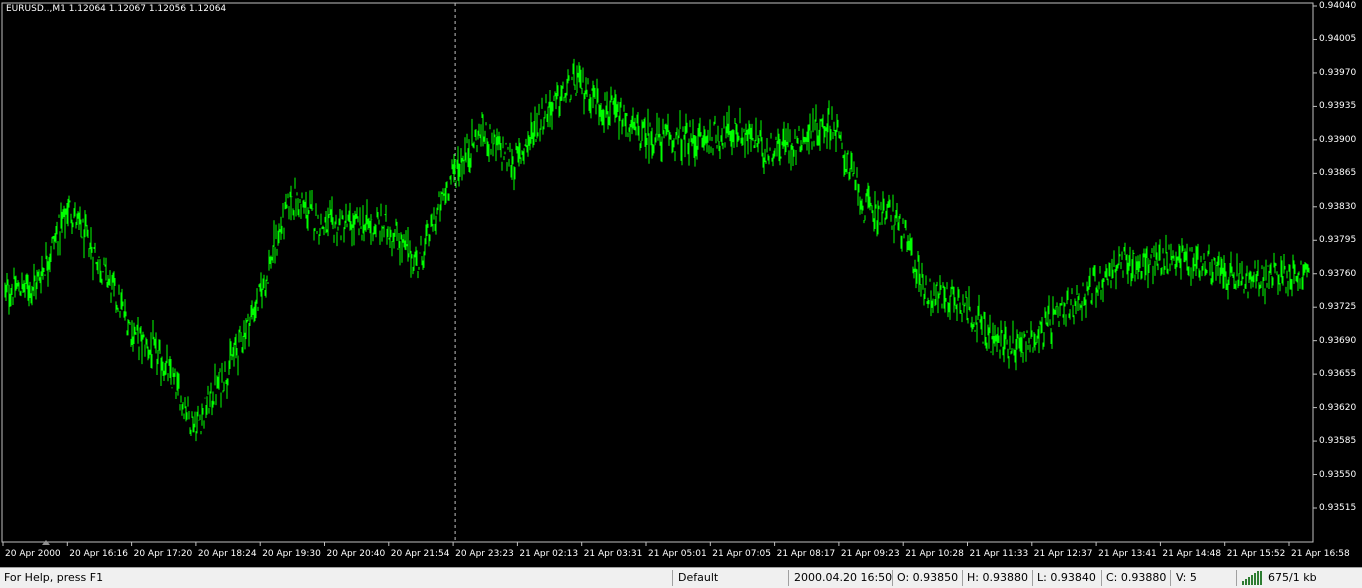 Image resolution: width=1362 pixels, height=588 pixels. I want to click on connection-bars-icon, so click(1253, 578).